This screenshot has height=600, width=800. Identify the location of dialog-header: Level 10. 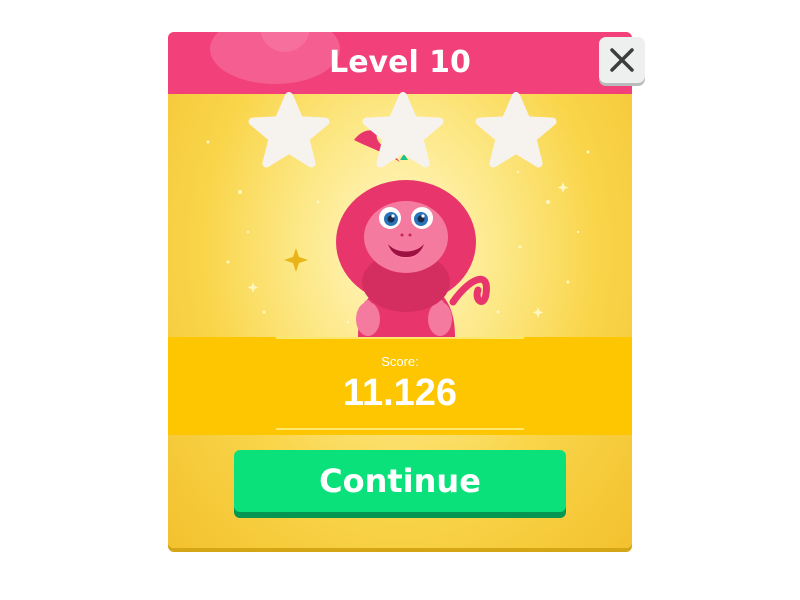
(400, 63).